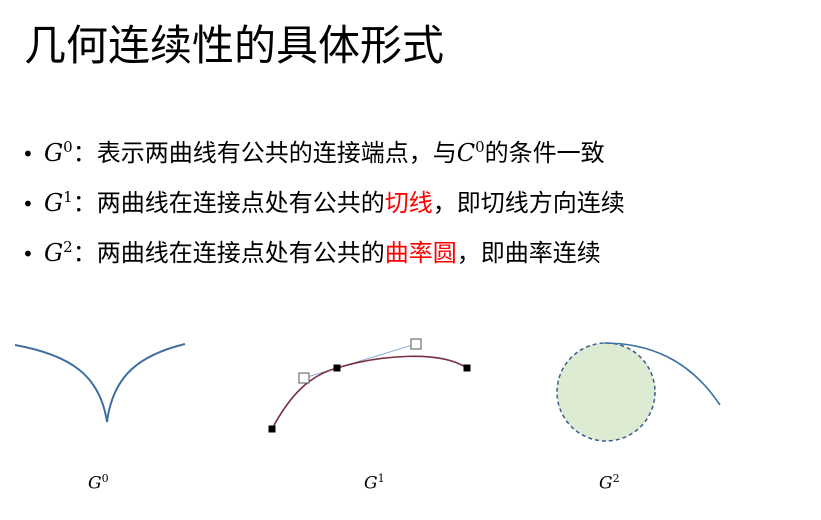 The image size is (821, 520). I want to click on g1-control-point-start, so click(272, 429).